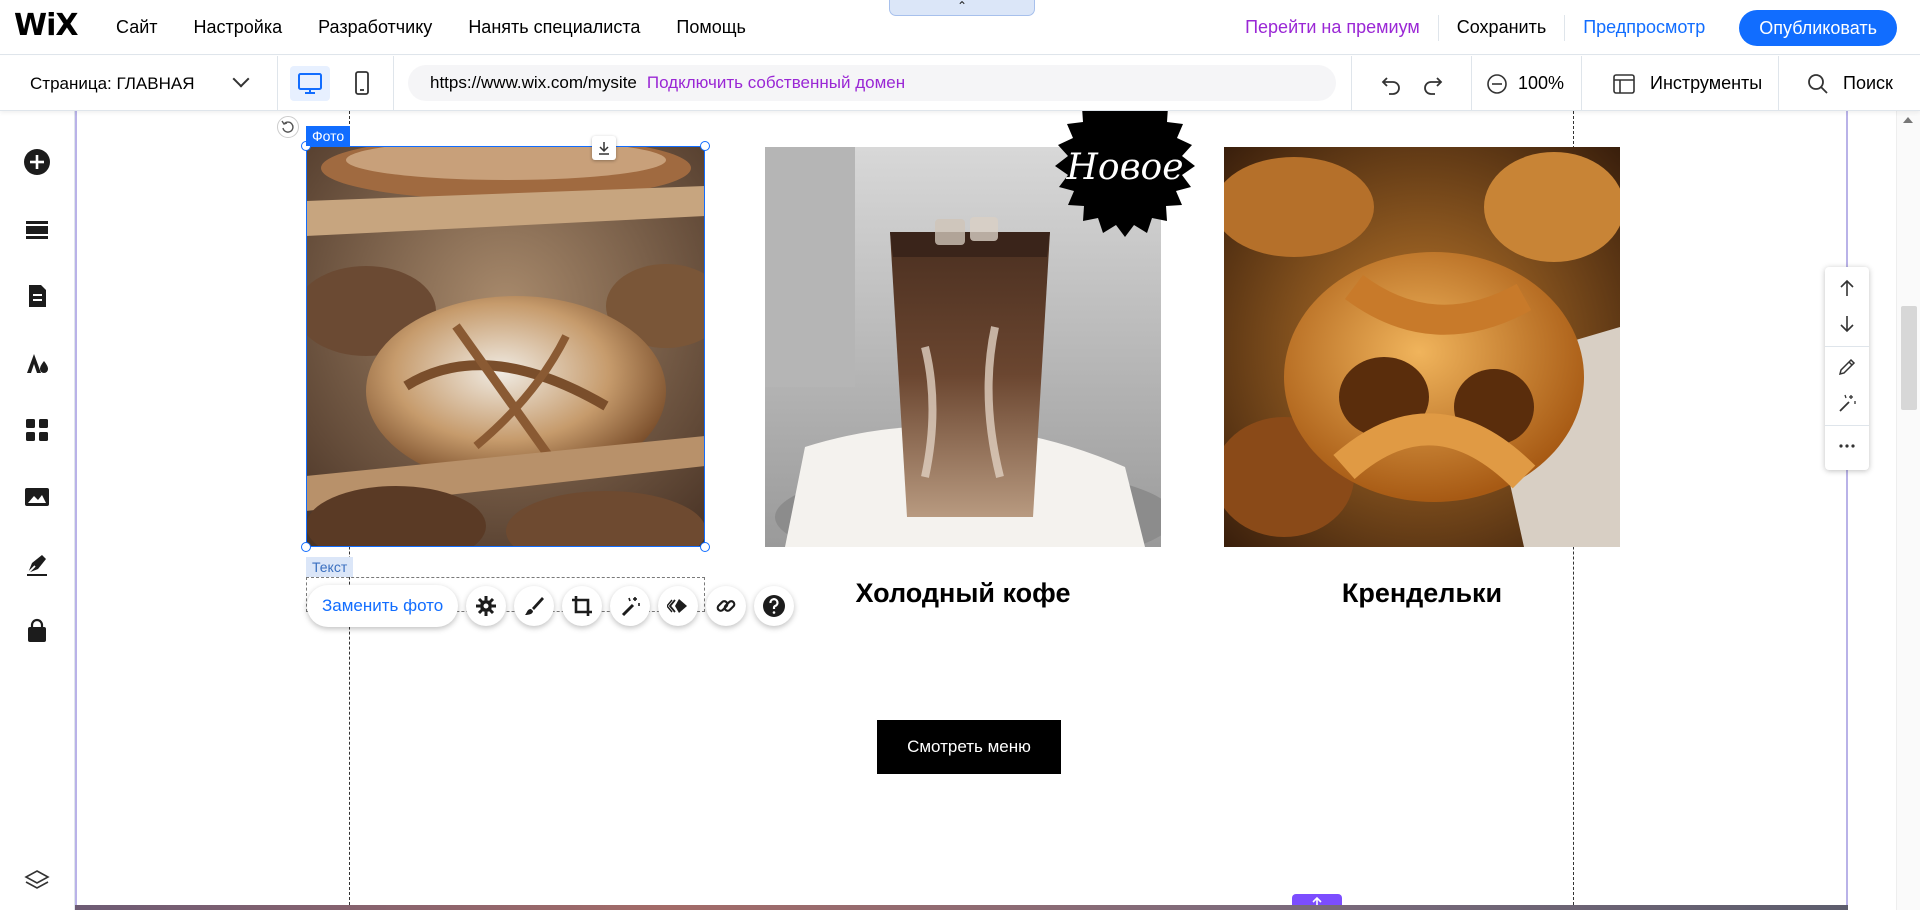 The width and height of the screenshot is (1920, 910). I want to click on help-button, so click(774, 606).